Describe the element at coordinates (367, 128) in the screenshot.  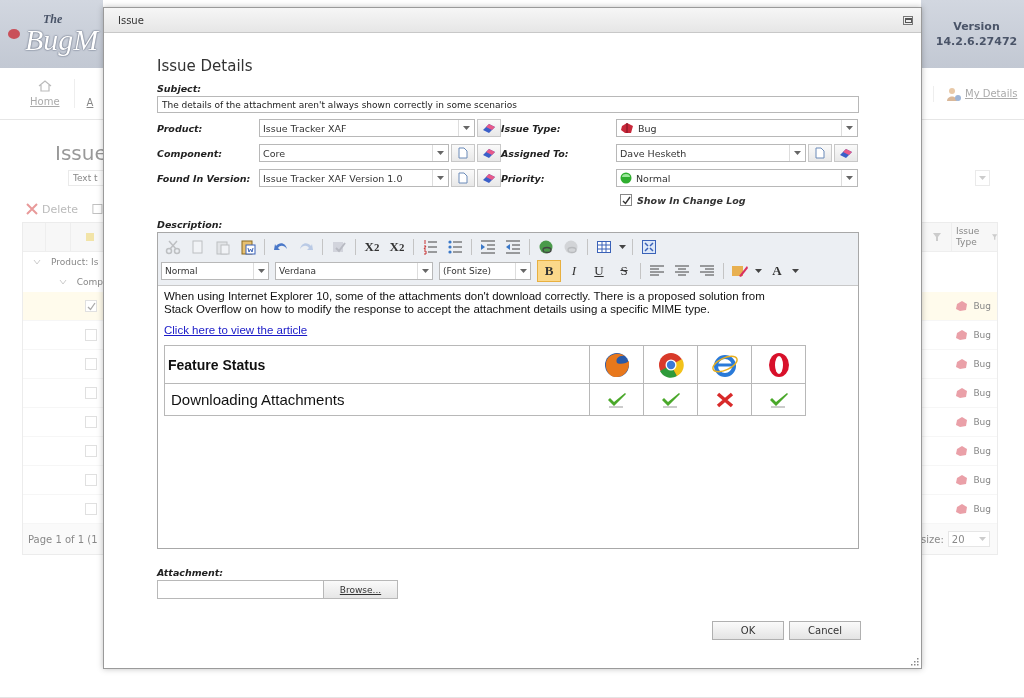
I see `dropdown-field: Issue Tracker XAF` at that location.